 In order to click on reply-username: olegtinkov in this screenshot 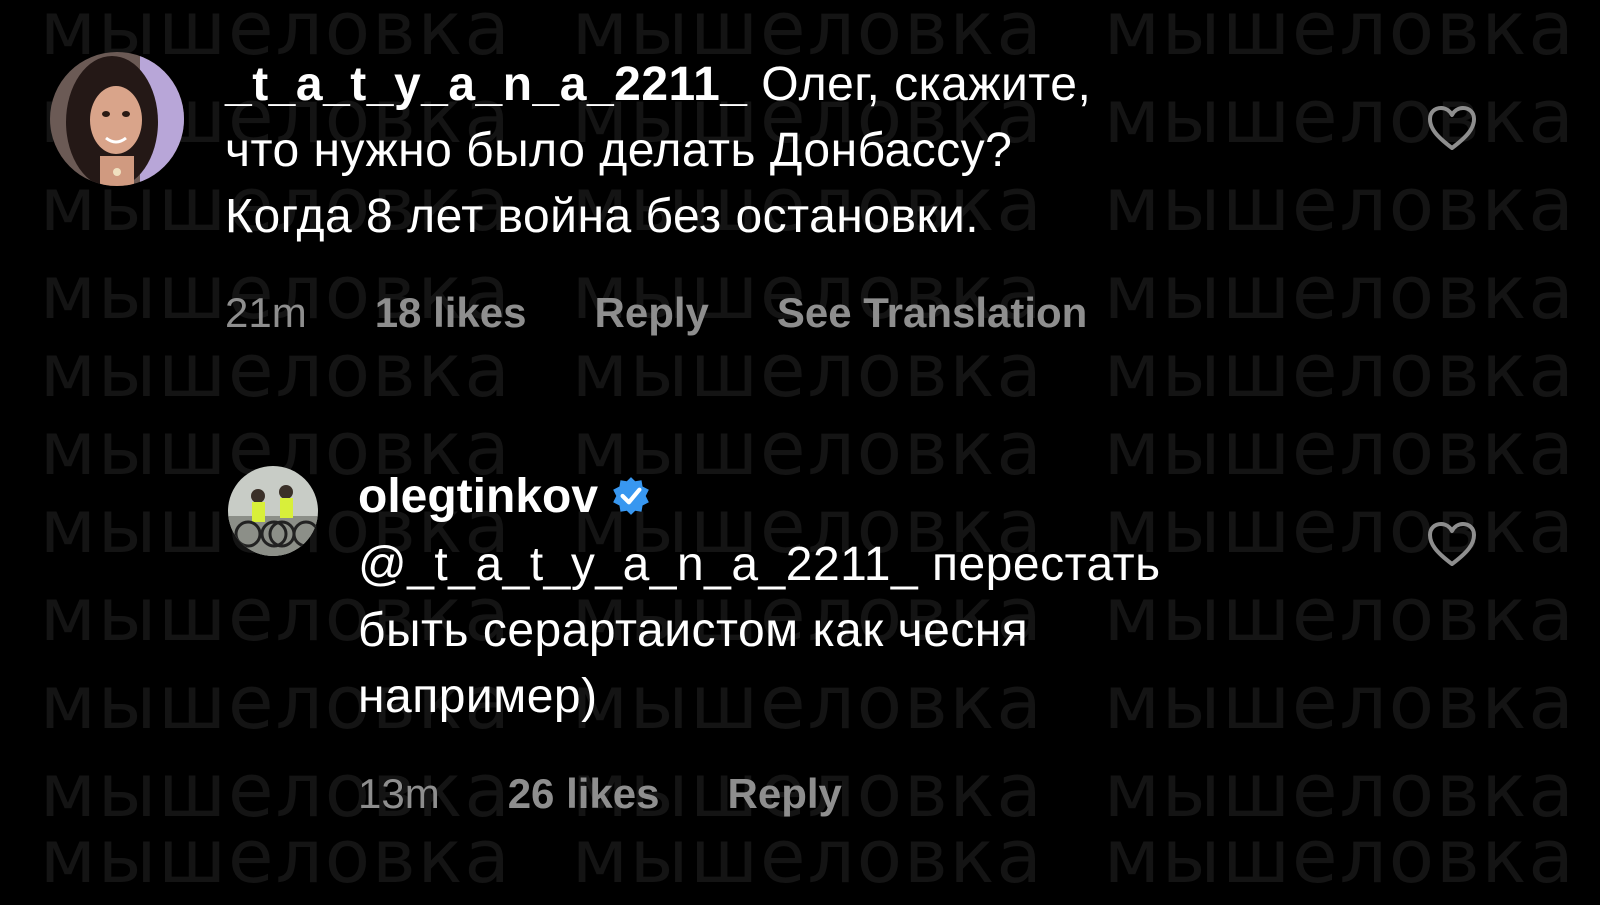, I will do `click(478, 496)`.